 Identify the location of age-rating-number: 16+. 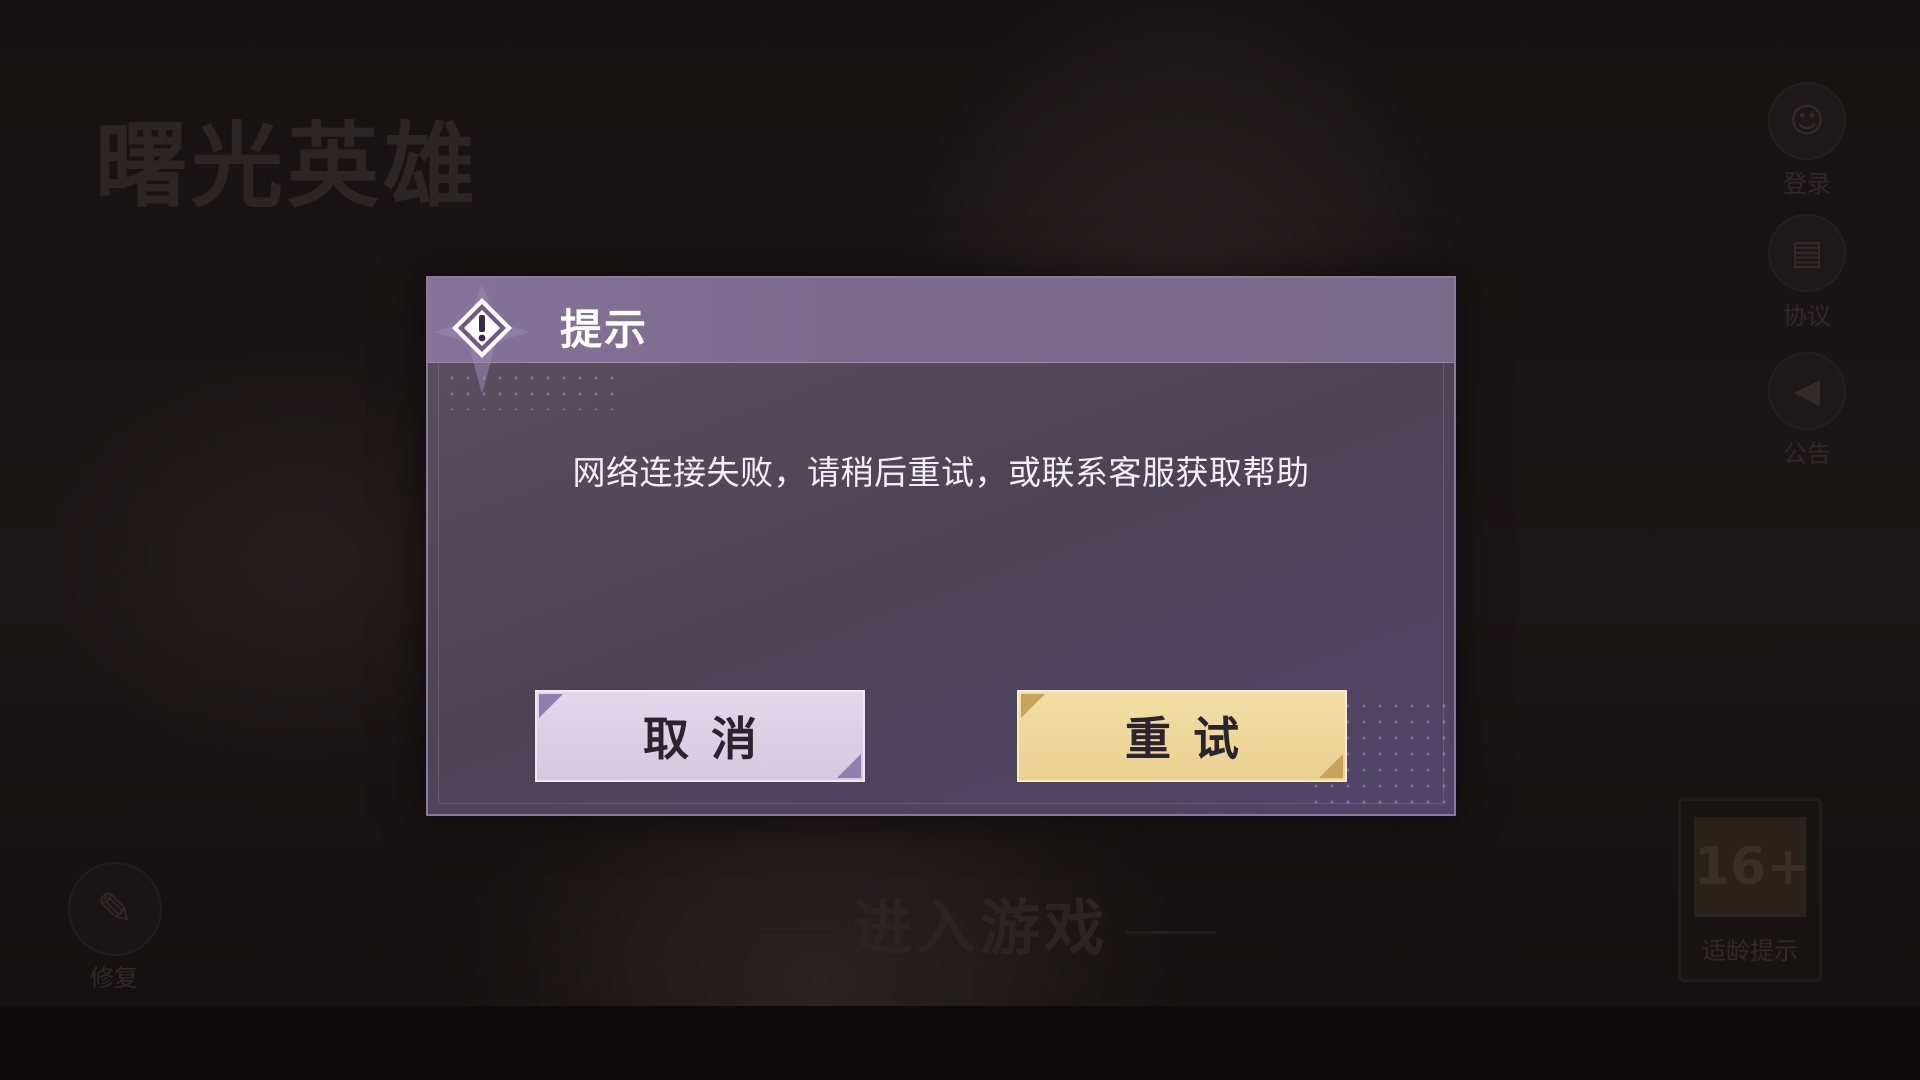
(1752, 867).